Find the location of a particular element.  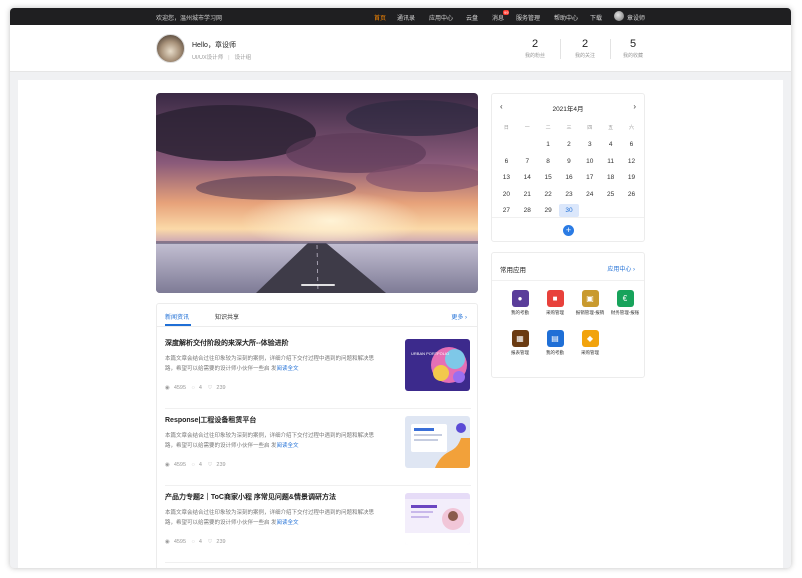

app-center-link: 应用中心 › is located at coordinates (621, 268).